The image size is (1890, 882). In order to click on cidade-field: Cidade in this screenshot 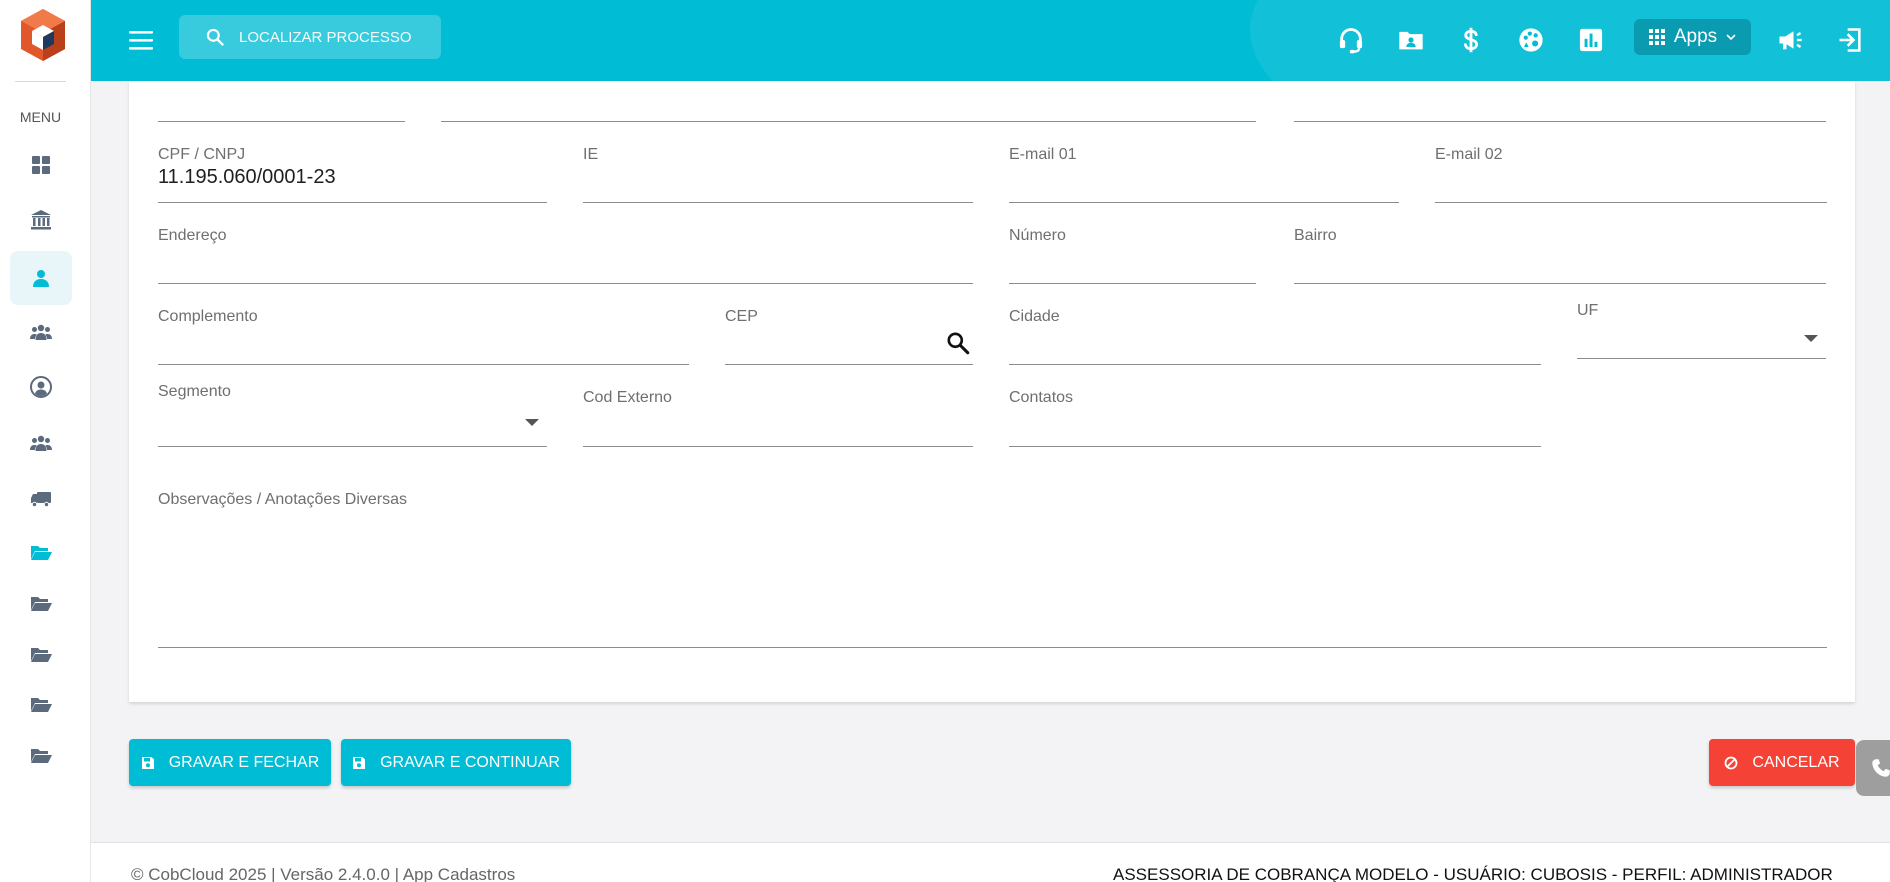, I will do `click(1275, 336)`.